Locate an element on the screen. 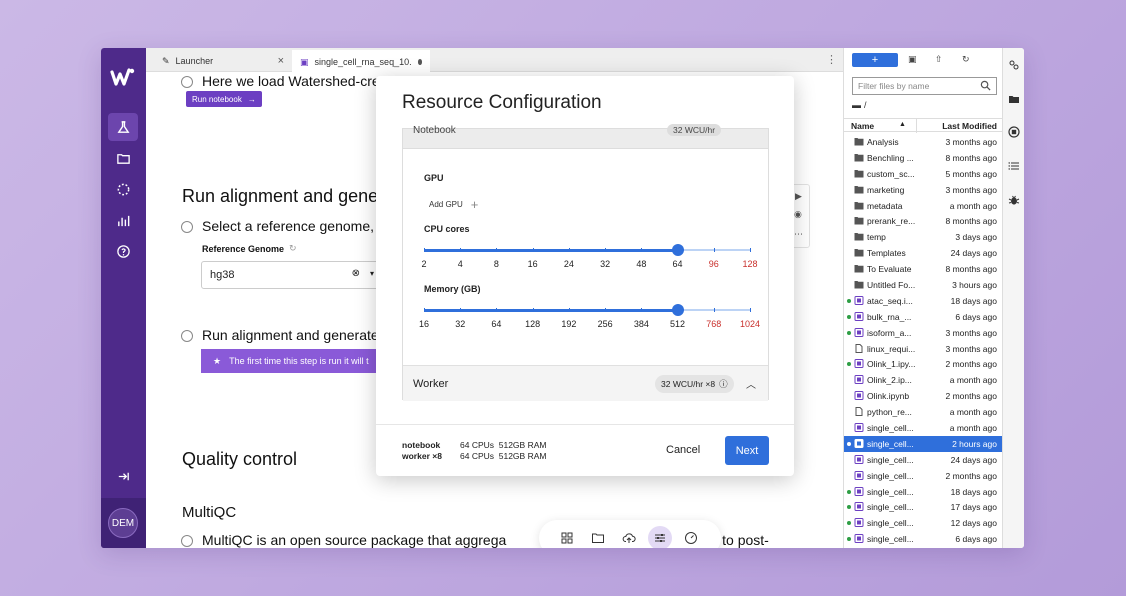  file-row: Analysis 3 months ago is located at coordinates (923, 142).